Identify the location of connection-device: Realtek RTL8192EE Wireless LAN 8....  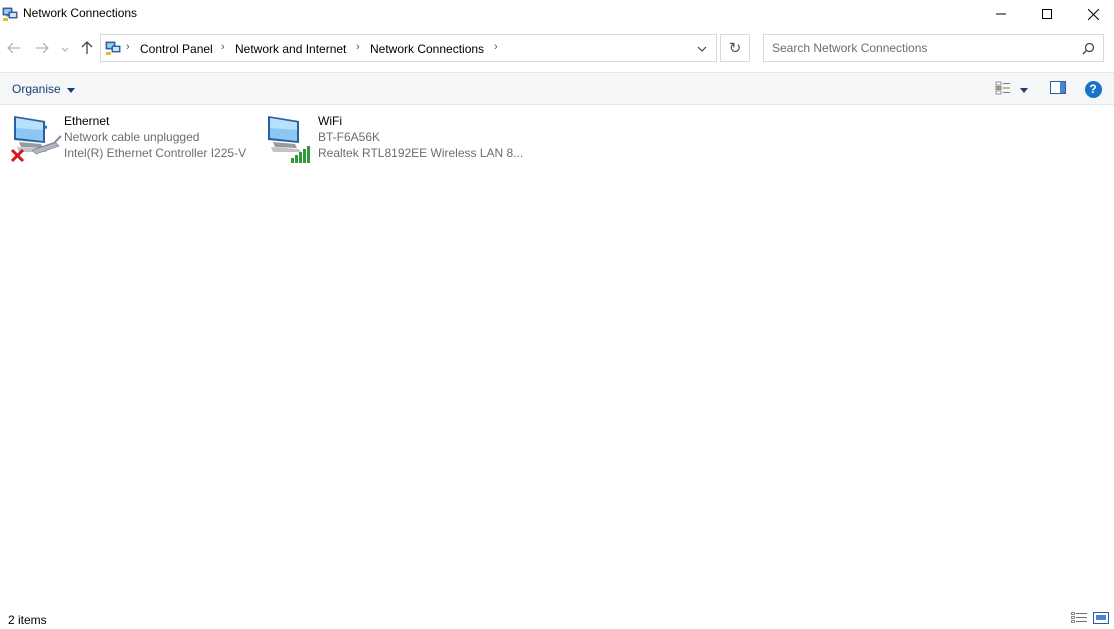
(421, 153).